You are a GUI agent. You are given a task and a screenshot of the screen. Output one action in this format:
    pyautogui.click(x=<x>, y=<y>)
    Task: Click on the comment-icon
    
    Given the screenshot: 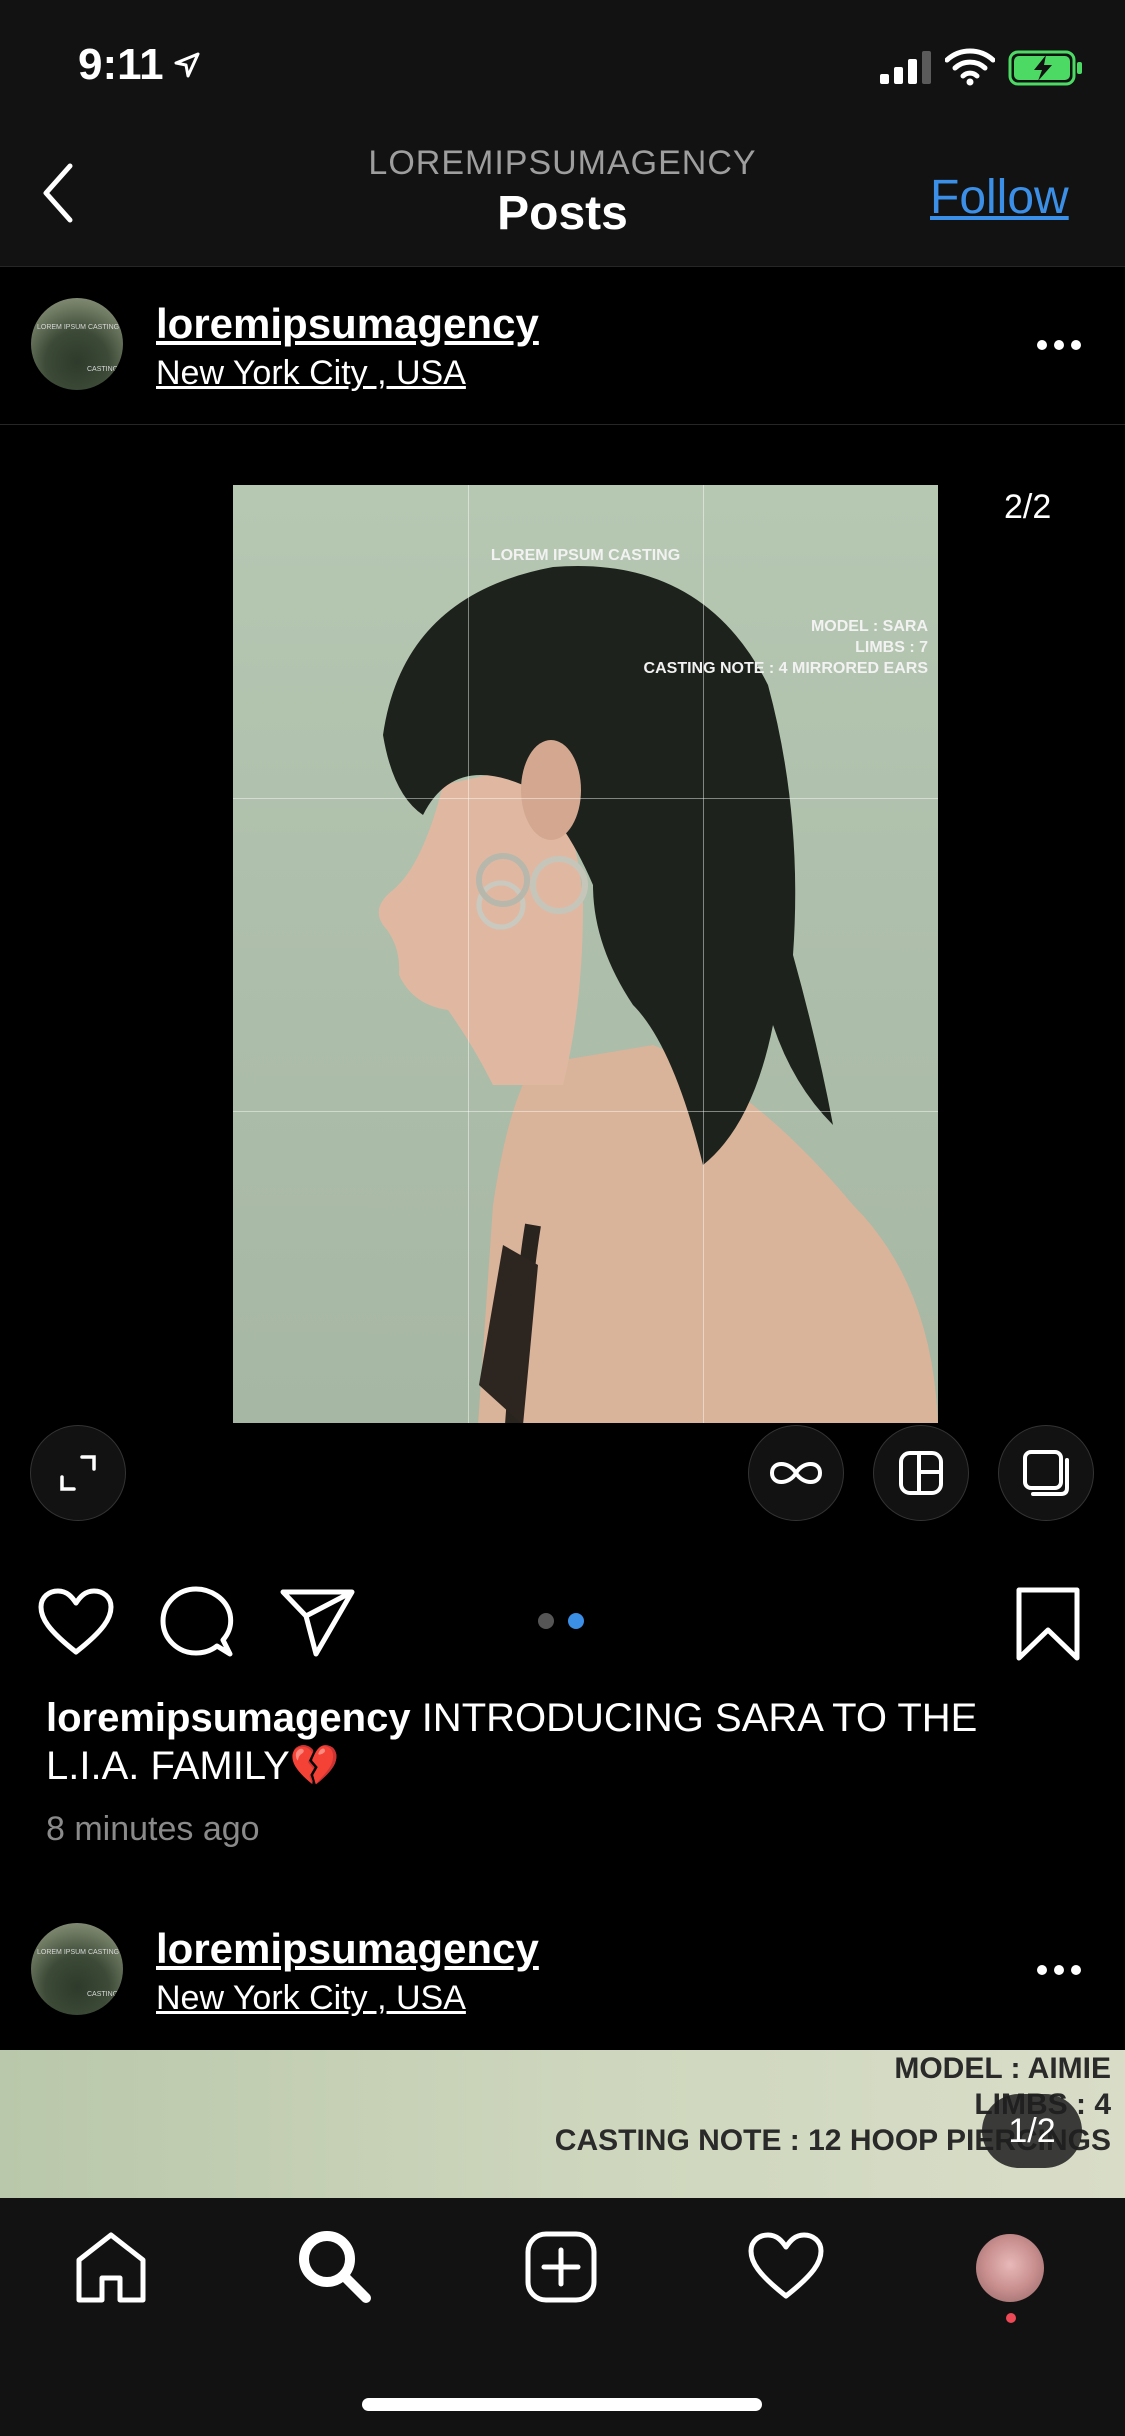 What is the action you would take?
    pyautogui.click(x=197, y=1622)
    